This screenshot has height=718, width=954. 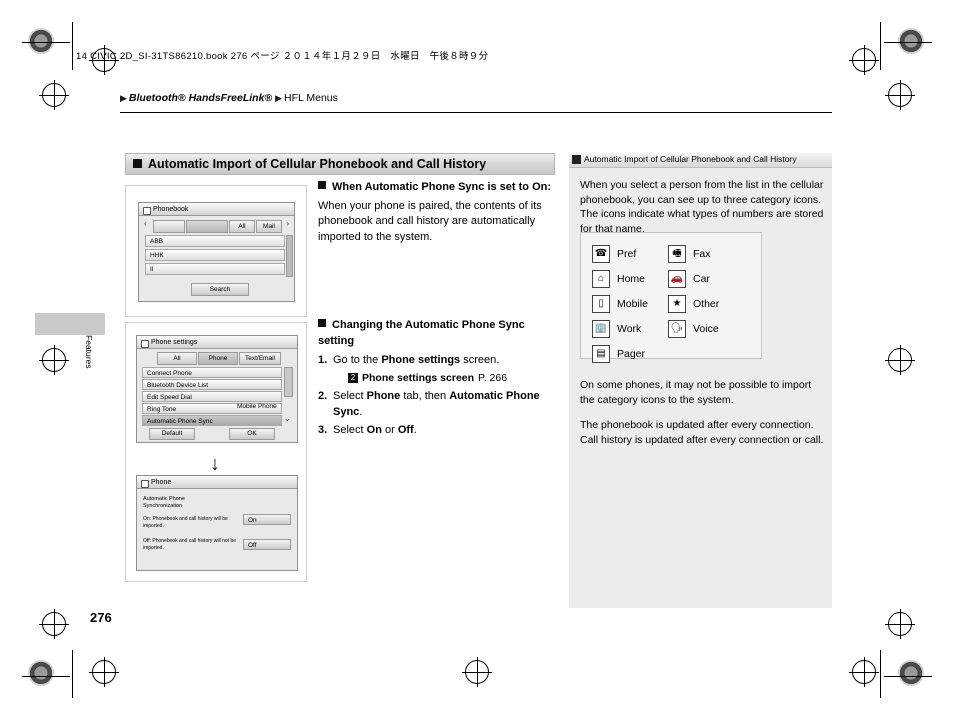 I want to click on settings-ok-button: OK, so click(x=252, y=434).